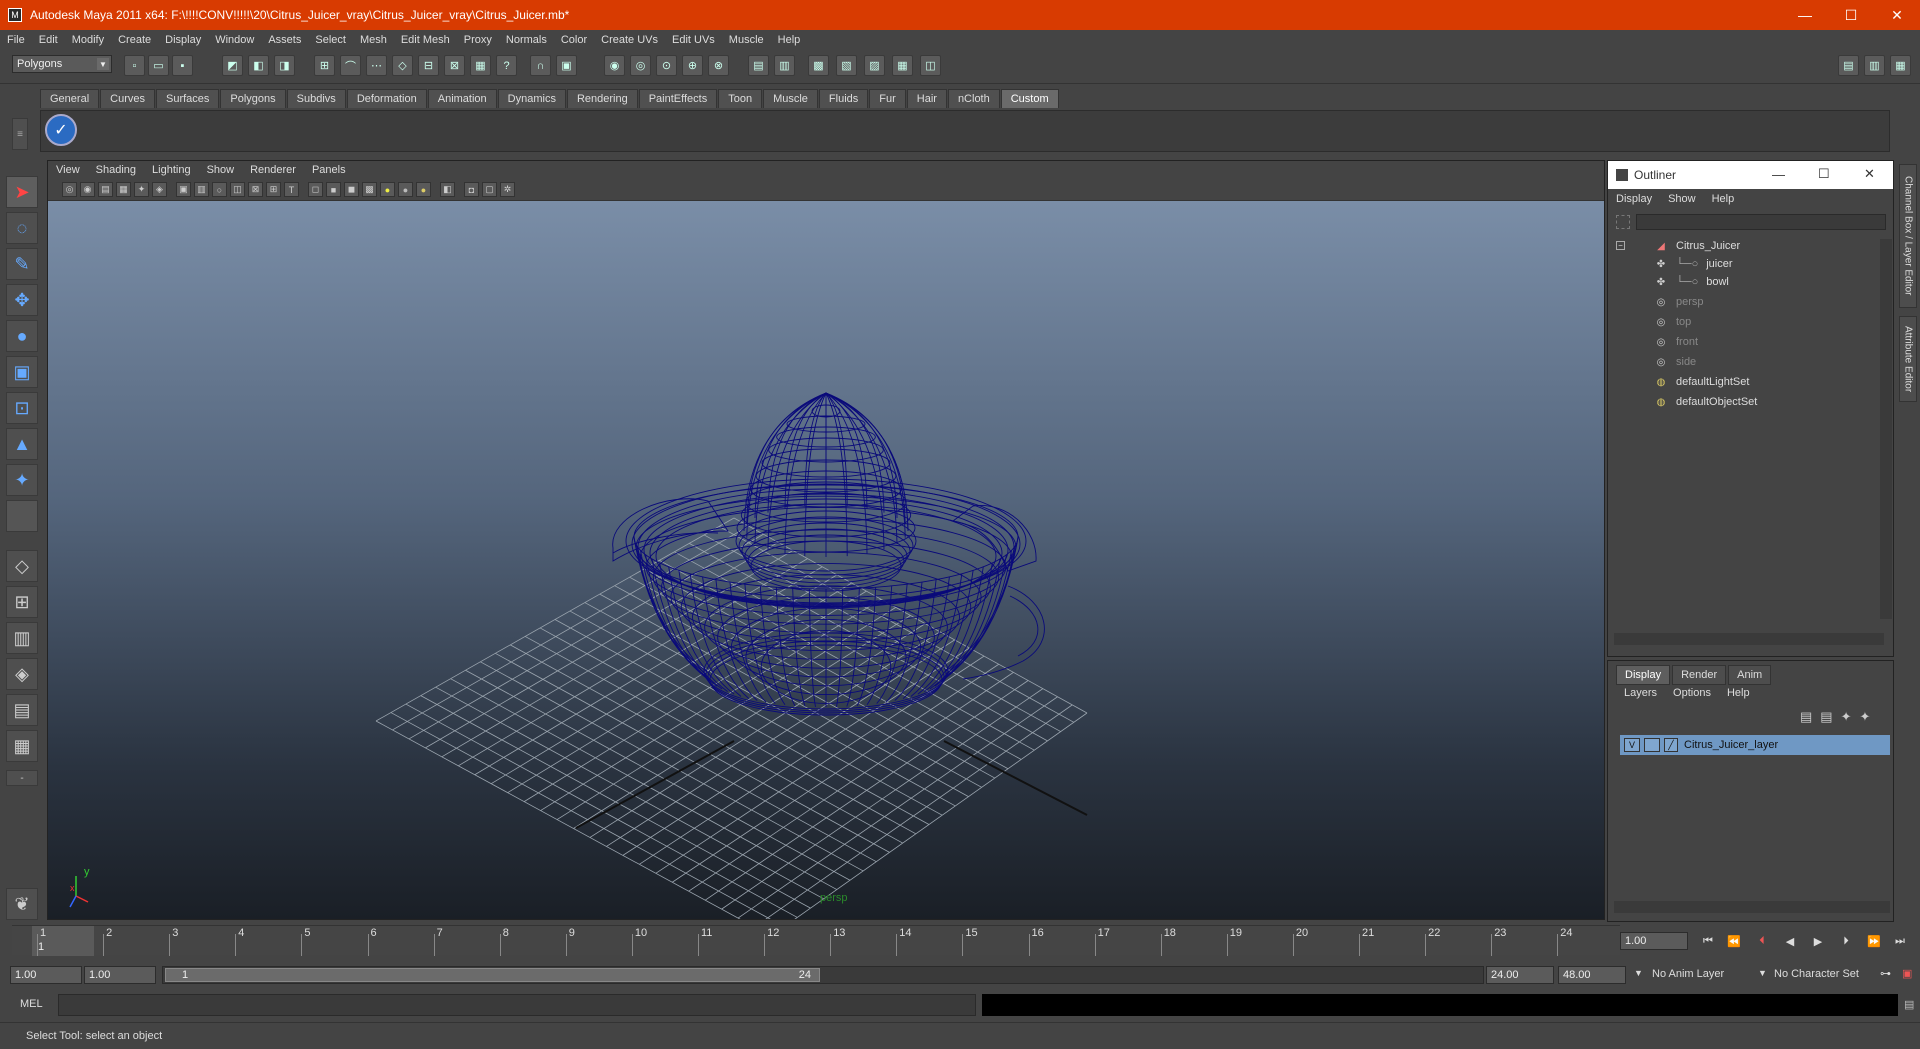 The height and width of the screenshot is (1049, 1920). What do you see at coordinates (1897, 15) in the screenshot?
I see `close-button: ✕` at bounding box center [1897, 15].